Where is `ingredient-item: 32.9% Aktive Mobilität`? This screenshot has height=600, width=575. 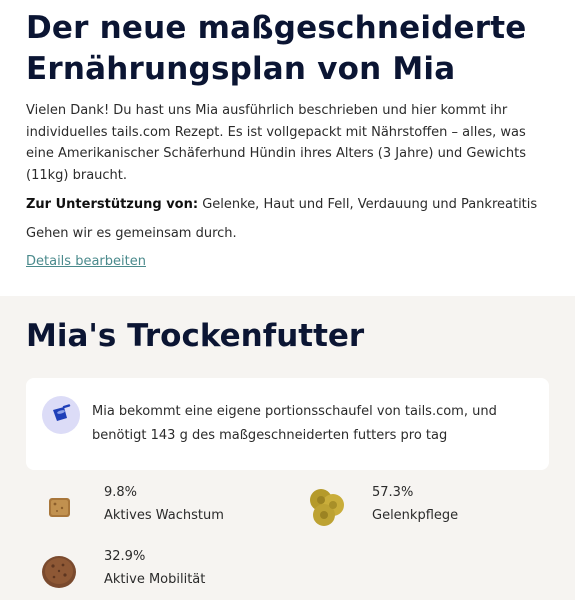 ingredient-item: 32.9% Aktive Mobilität is located at coordinates (119, 571).